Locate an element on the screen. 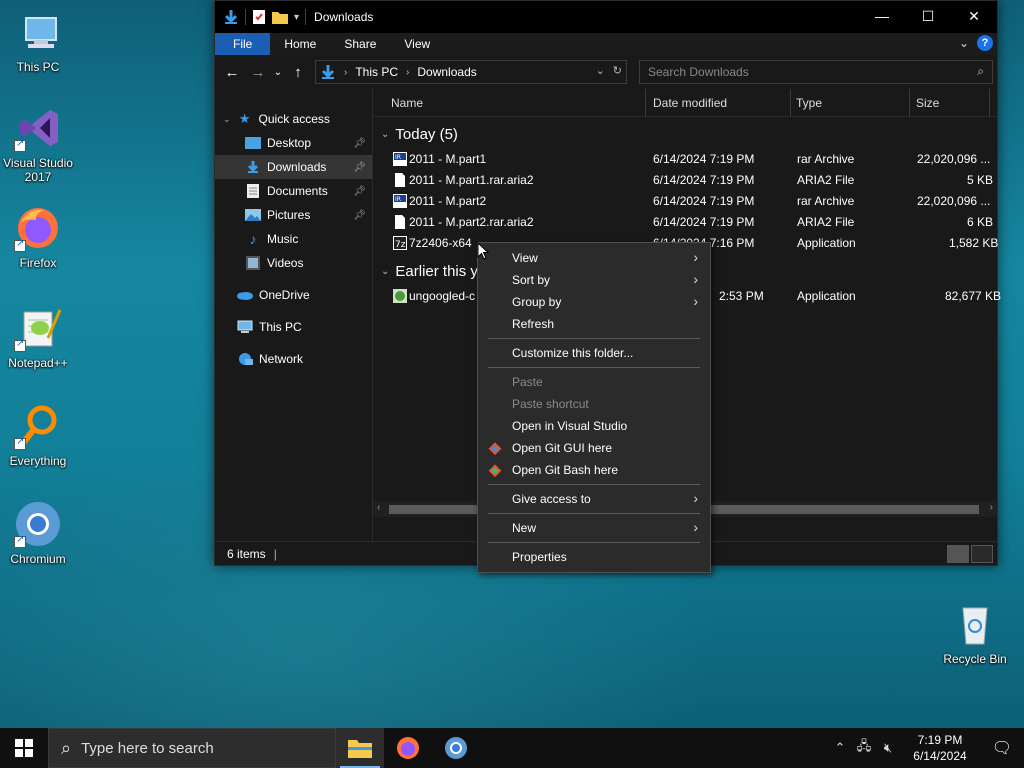 Image resolution: width=1024 pixels, height=768 pixels. taskbar-file-explorer is located at coordinates (360, 748).